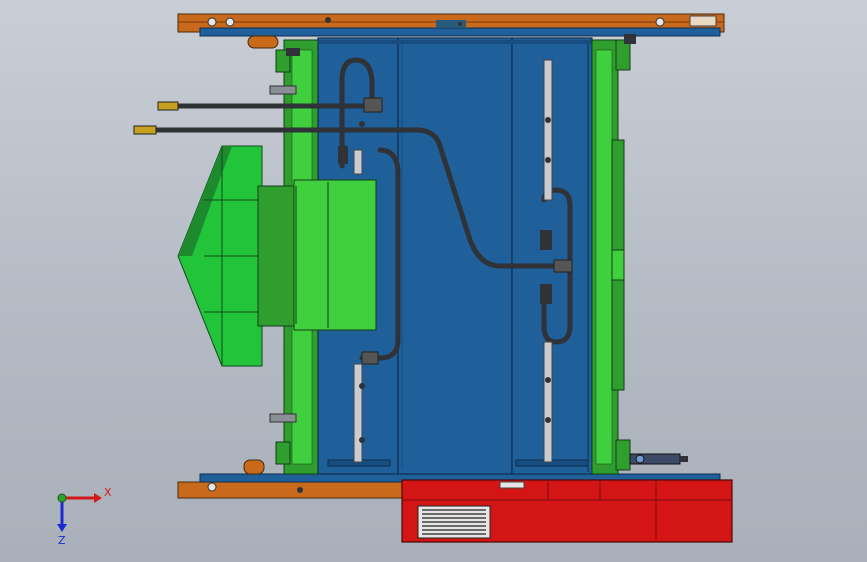  What do you see at coordinates (293, 52) in the screenshot?
I see `top-left-fitting` at bounding box center [293, 52].